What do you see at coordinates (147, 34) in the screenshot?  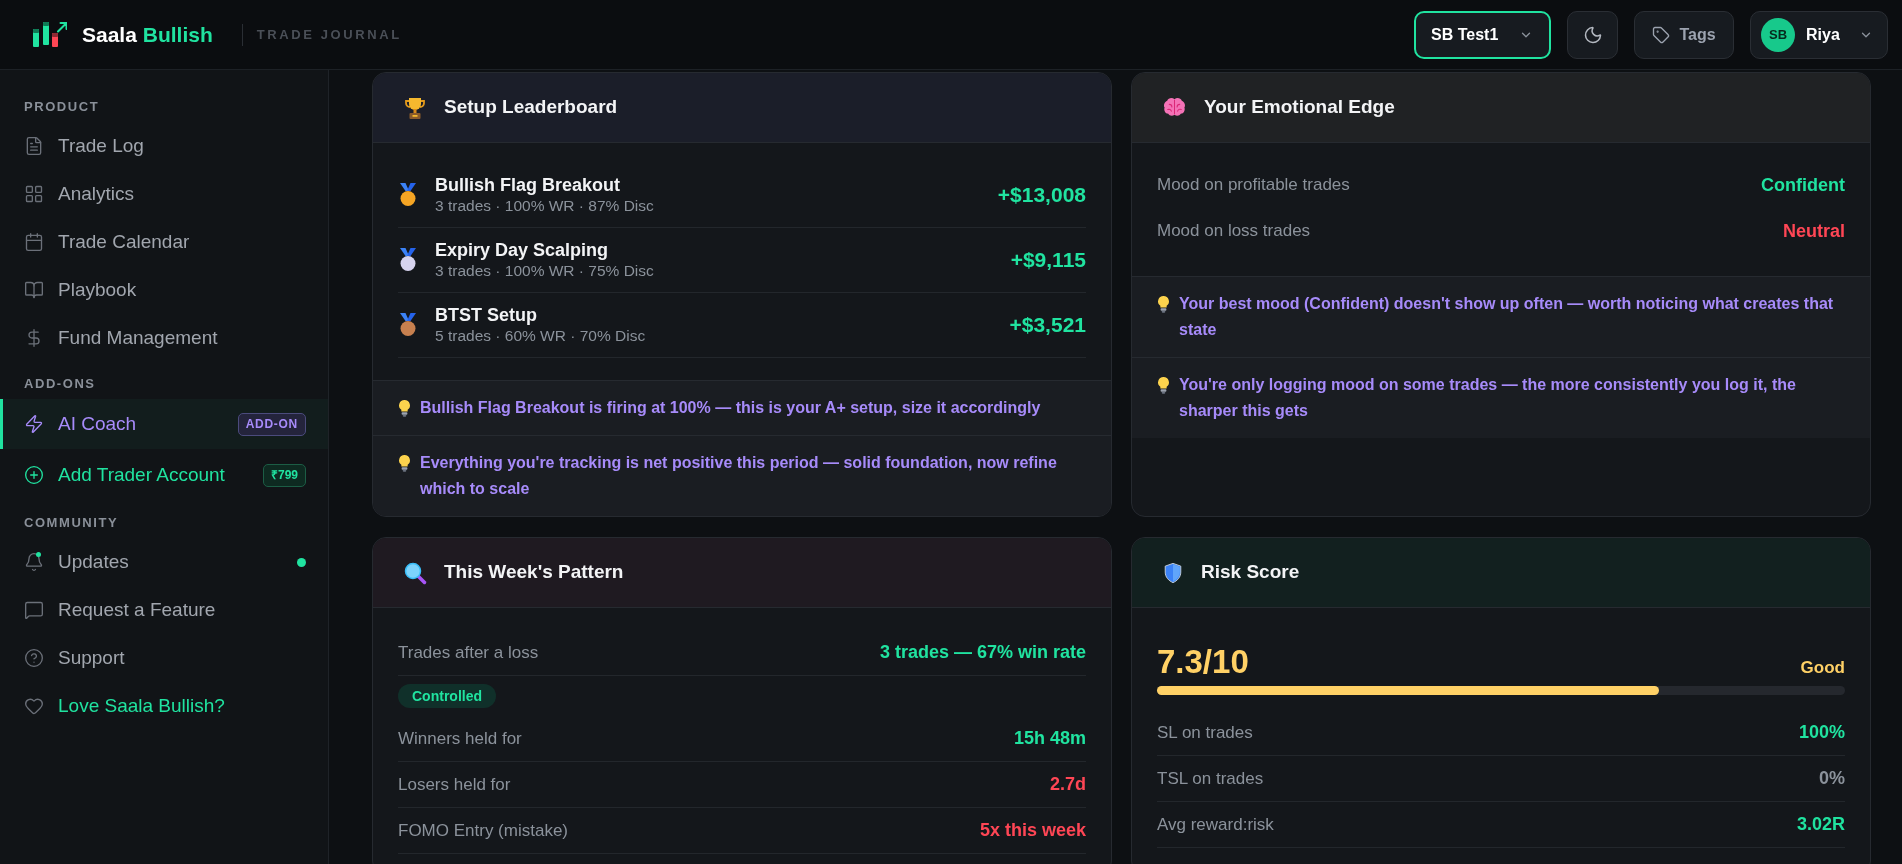 I see `brand-name: Saala Bullish` at bounding box center [147, 34].